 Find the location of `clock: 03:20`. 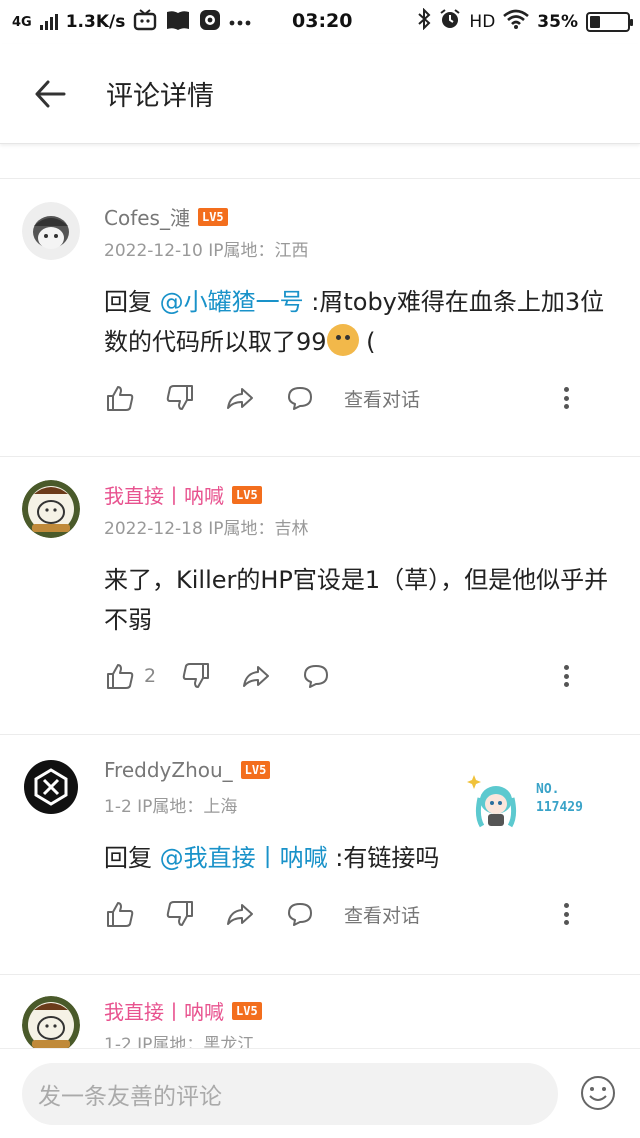

clock: 03:20 is located at coordinates (322, 21).